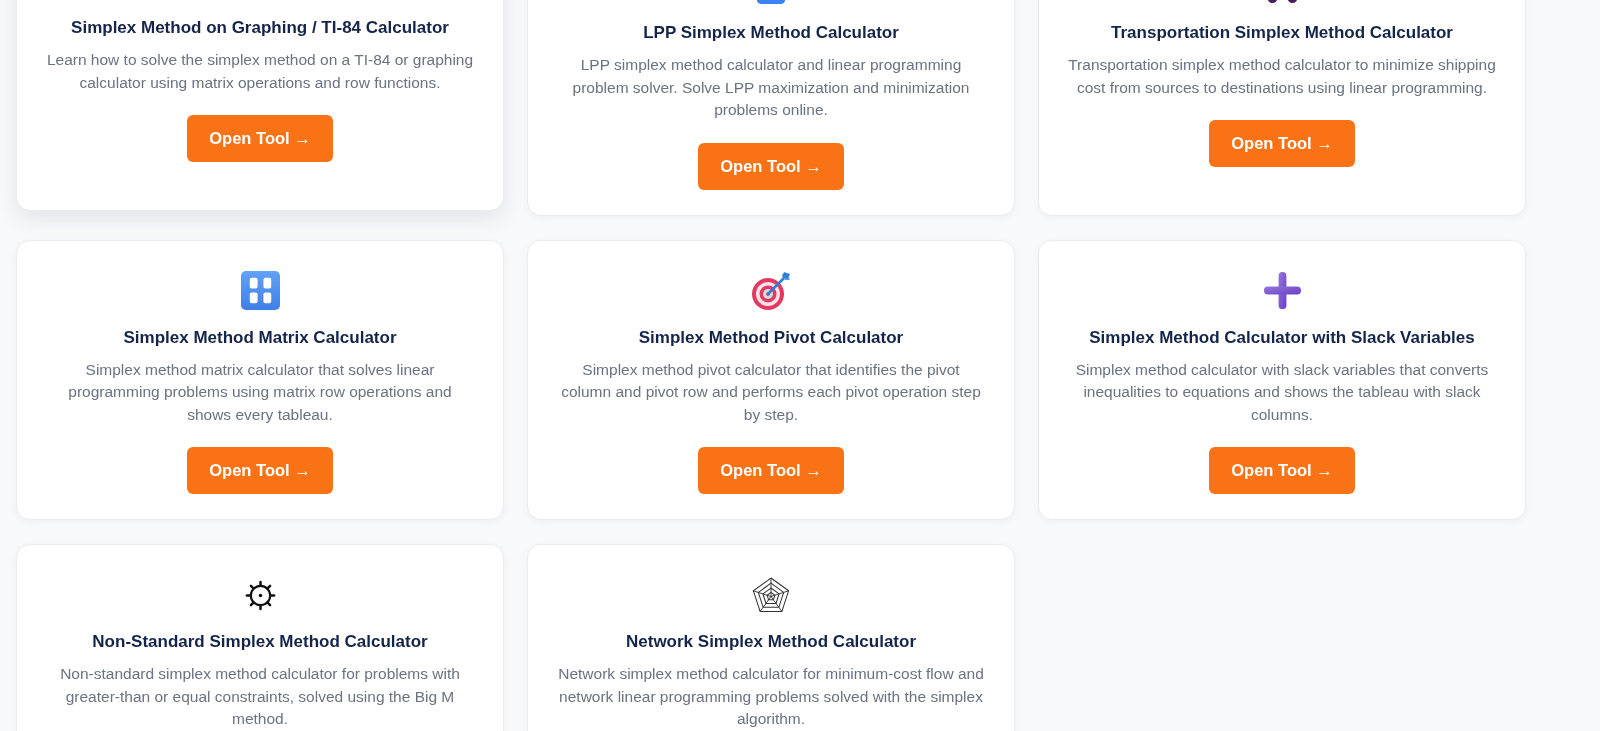 This screenshot has width=1600, height=731. Describe the element at coordinates (260, 642) in the screenshot. I see `card-title: Non-Standard Simplex Method Calculator` at that location.